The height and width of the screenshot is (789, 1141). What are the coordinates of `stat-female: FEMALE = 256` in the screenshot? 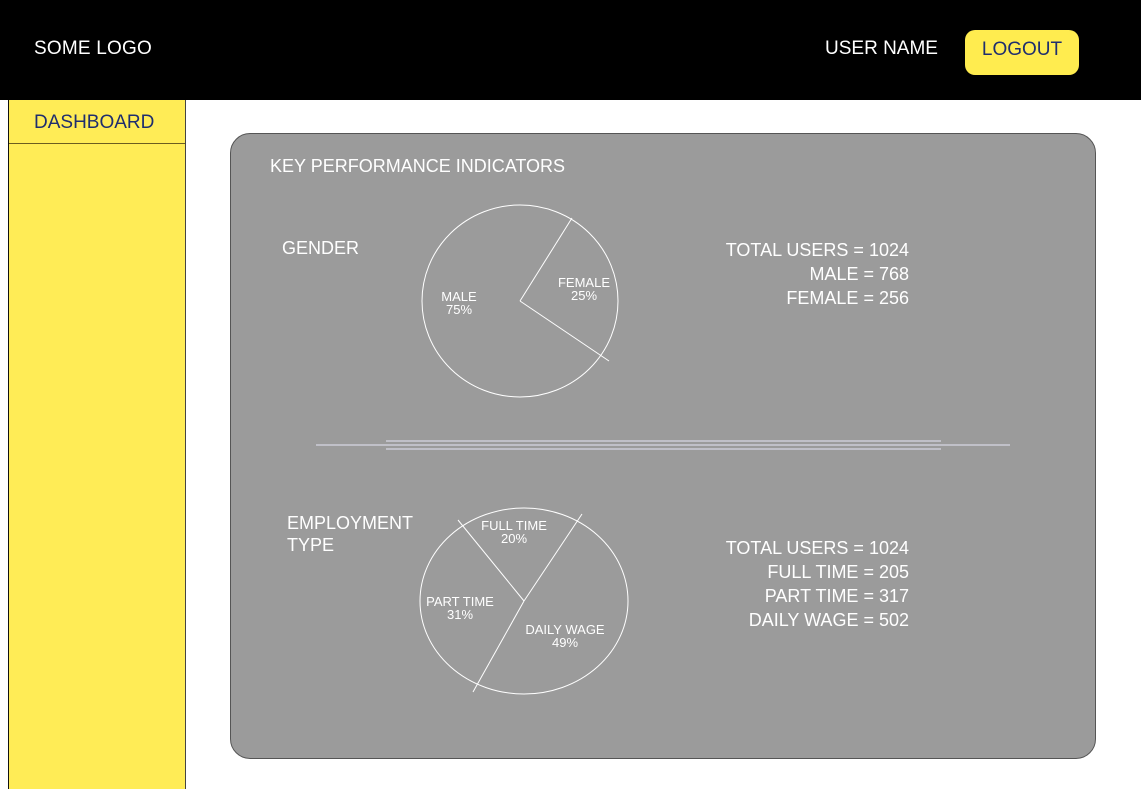 It's located at (847, 298).